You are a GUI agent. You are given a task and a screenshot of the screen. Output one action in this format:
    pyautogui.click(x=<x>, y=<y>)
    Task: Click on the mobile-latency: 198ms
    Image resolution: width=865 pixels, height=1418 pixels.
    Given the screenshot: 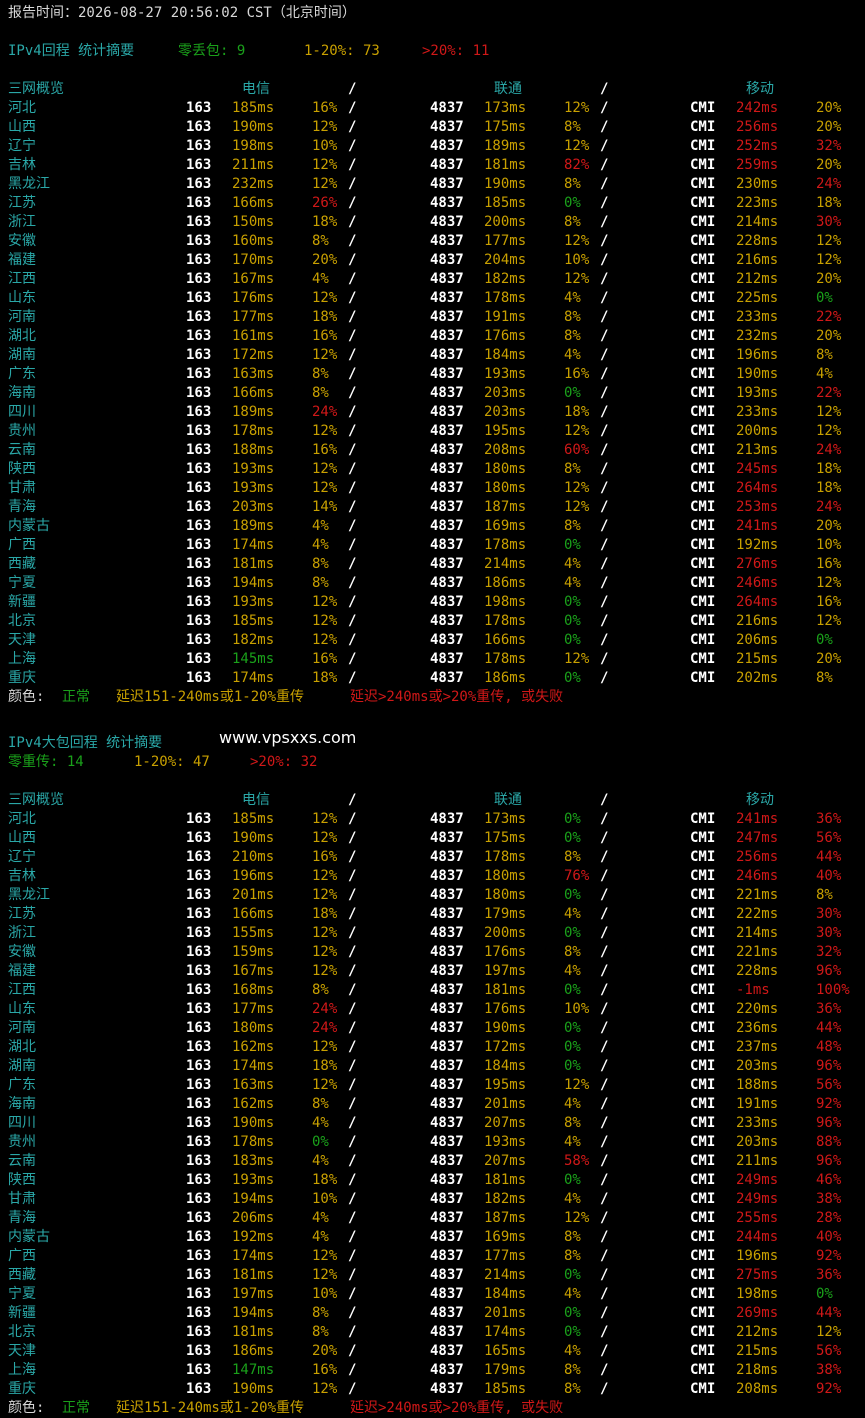 What is the action you would take?
    pyautogui.click(x=757, y=1294)
    